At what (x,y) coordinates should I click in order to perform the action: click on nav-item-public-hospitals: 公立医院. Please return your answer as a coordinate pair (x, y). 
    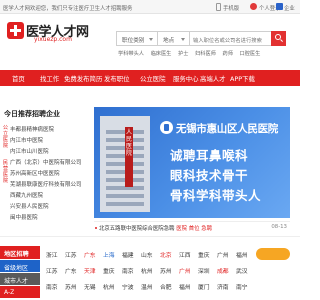
    Looking at the image, I should click on (153, 78).